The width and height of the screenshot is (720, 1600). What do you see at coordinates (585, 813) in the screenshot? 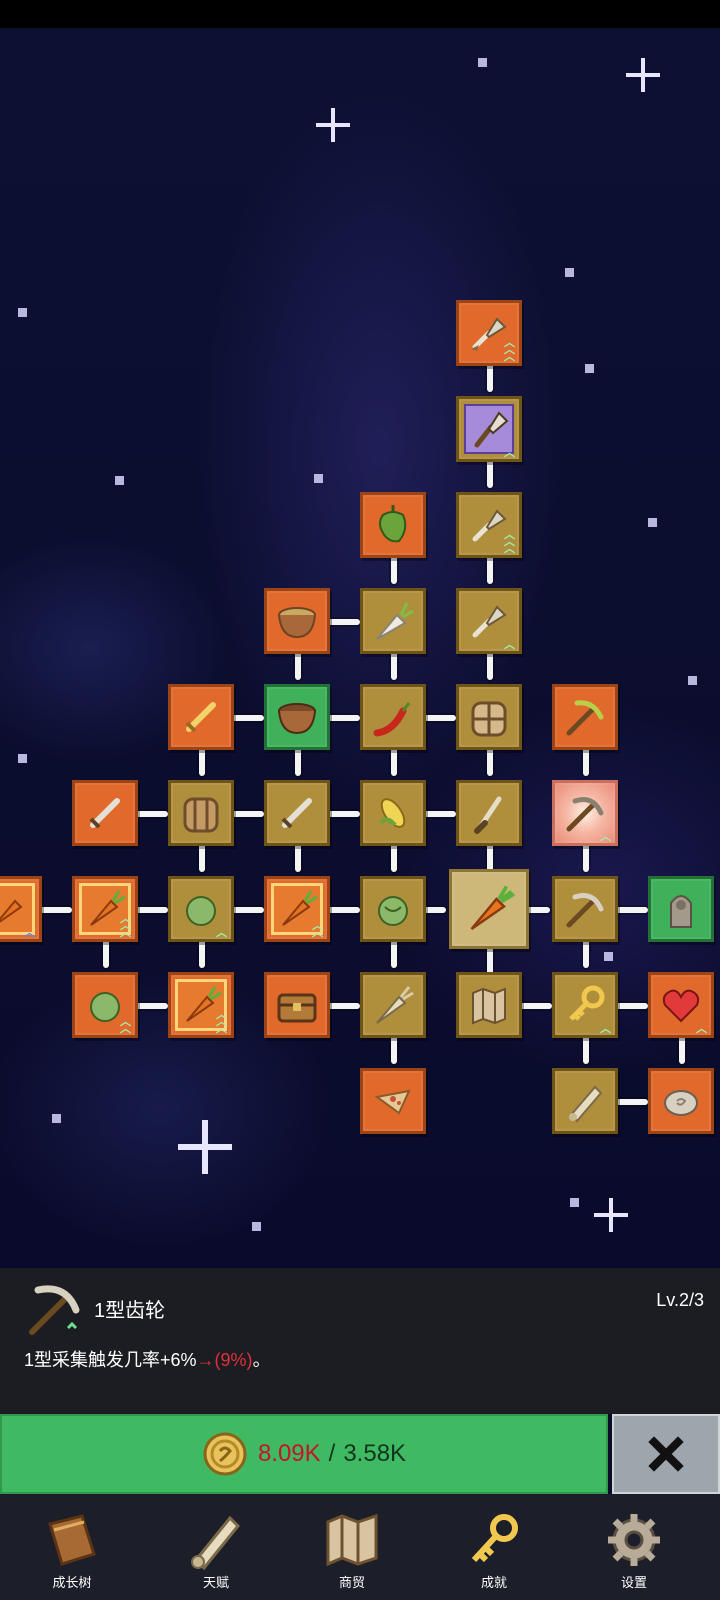
I see `skill-node-pickaxe-glowing: ︿` at bounding box center [585, 813].